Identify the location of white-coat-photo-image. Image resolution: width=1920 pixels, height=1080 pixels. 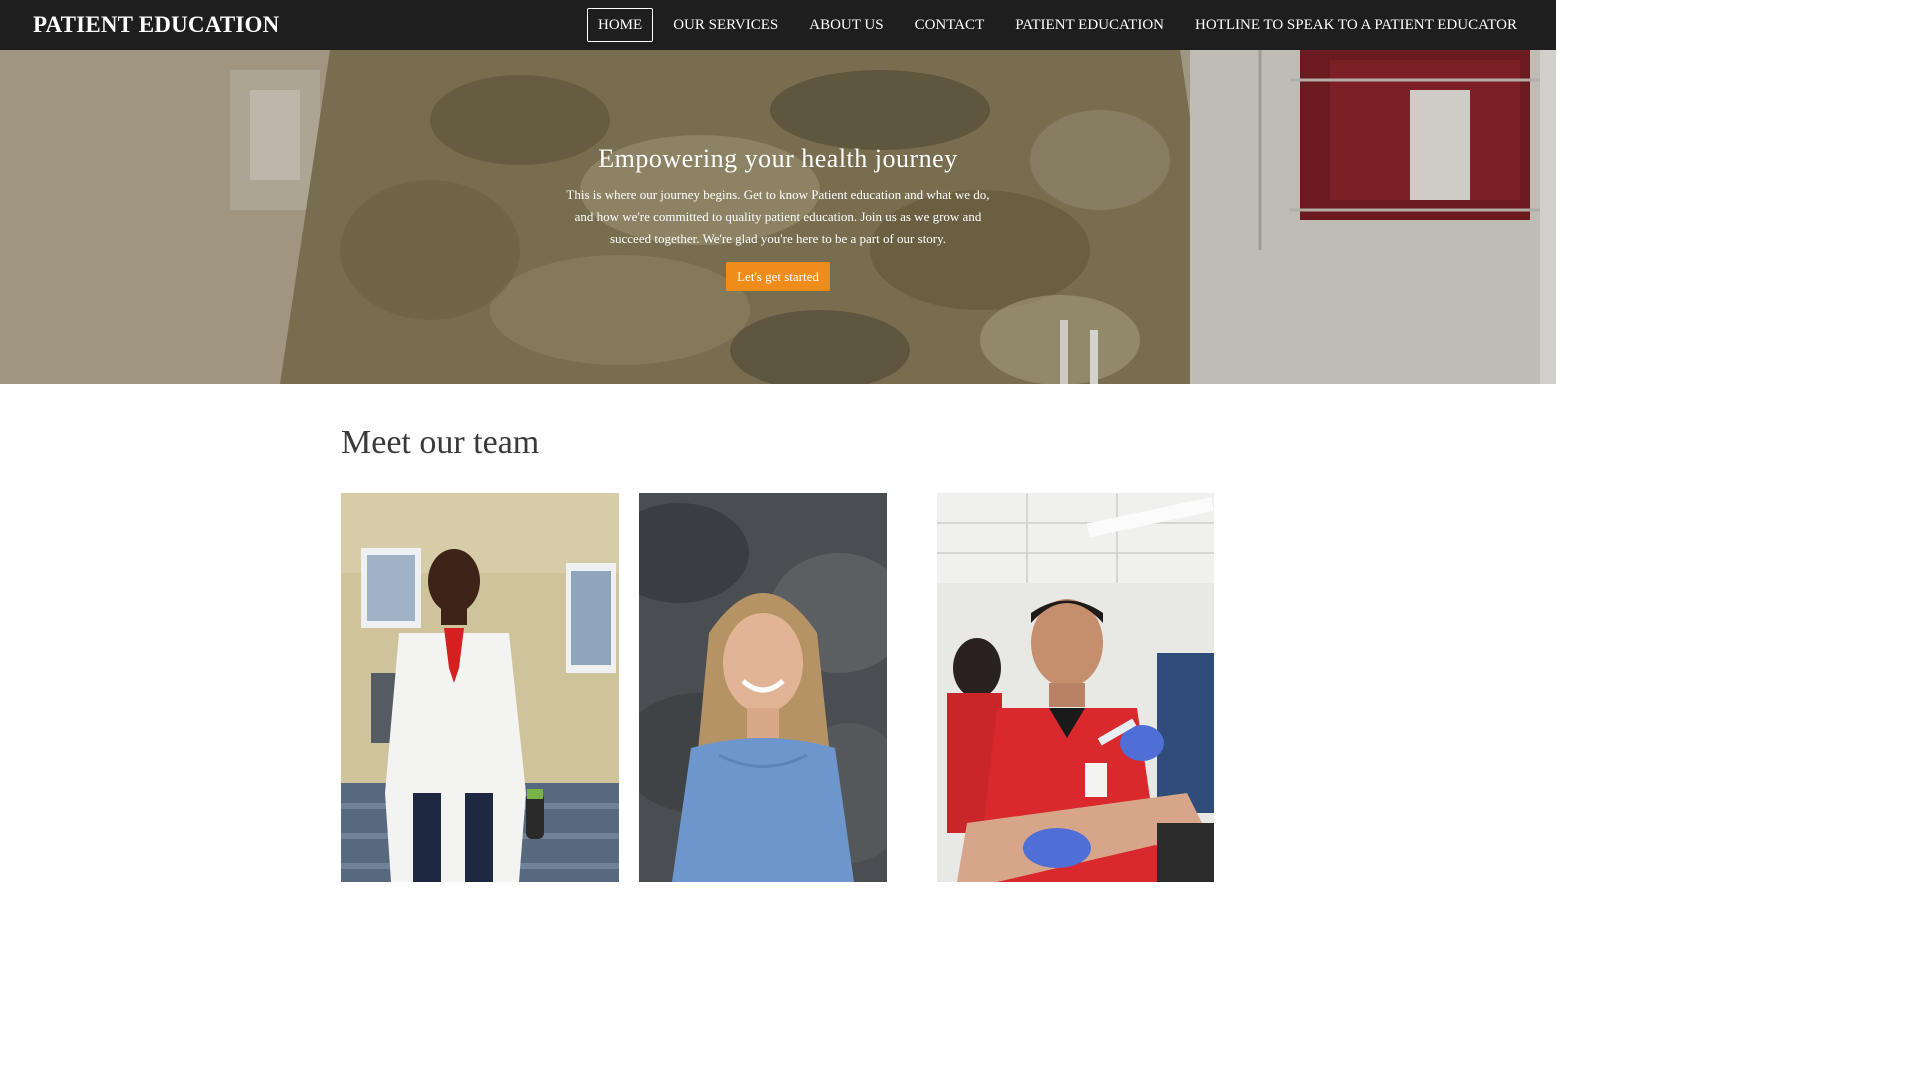
(480, 687).